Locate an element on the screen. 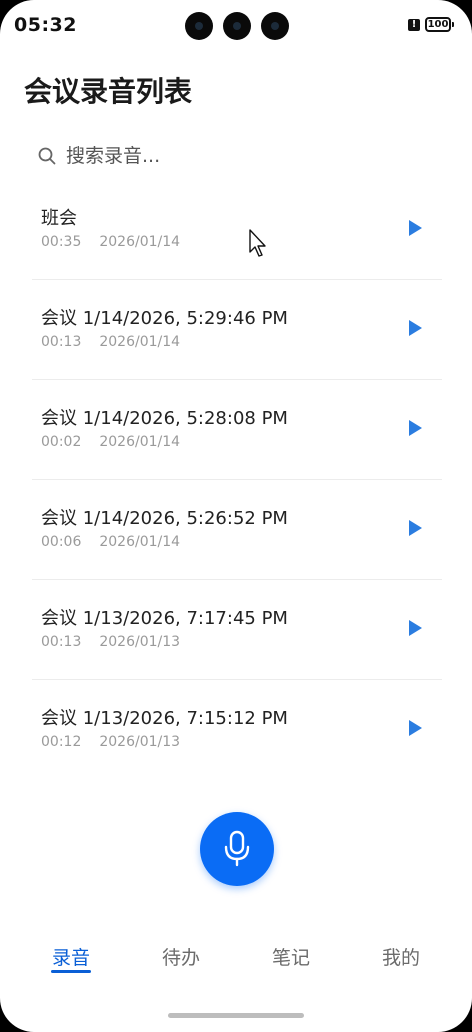  recording-item: 会议 1/14/2026, 5:26:52 PM 00:06 2026/01/14 is located at coordinates (237, 530).